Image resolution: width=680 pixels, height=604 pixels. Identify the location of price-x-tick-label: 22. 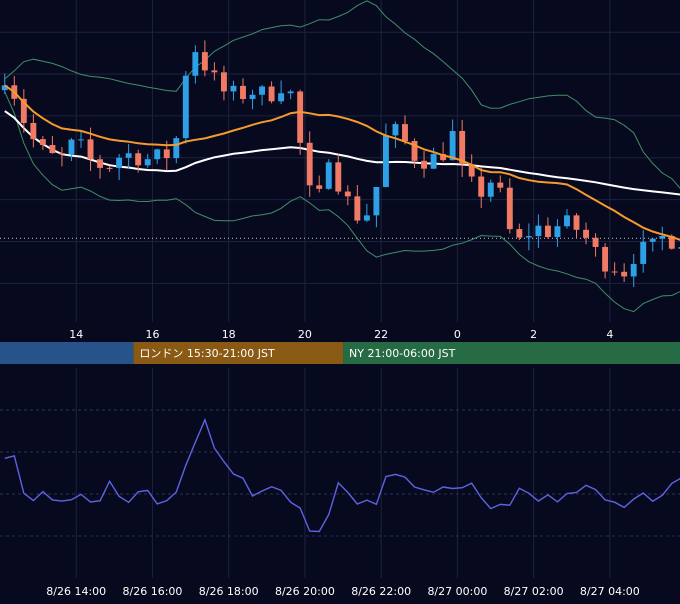
(381, 334).